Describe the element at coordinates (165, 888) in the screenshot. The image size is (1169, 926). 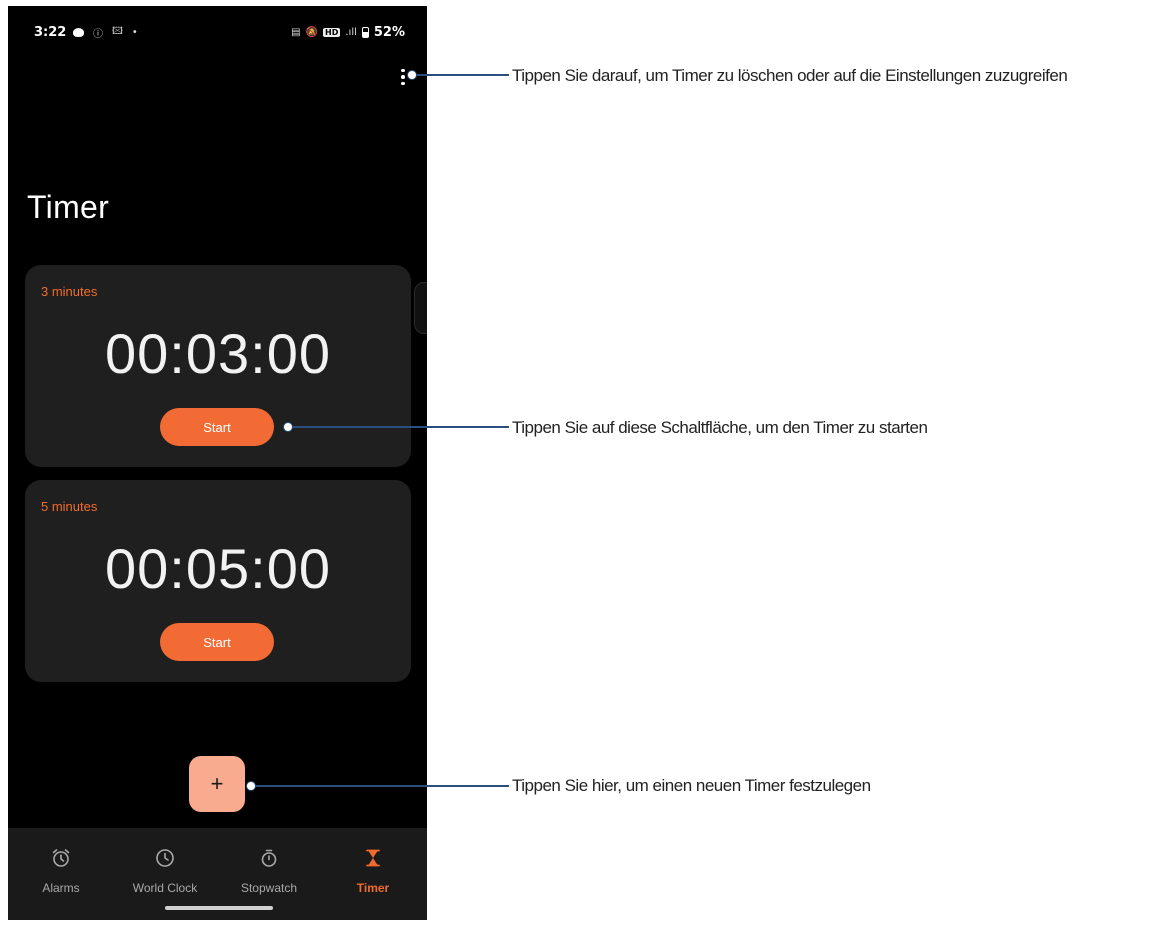
I see `nav-label: World Clock` at that location.